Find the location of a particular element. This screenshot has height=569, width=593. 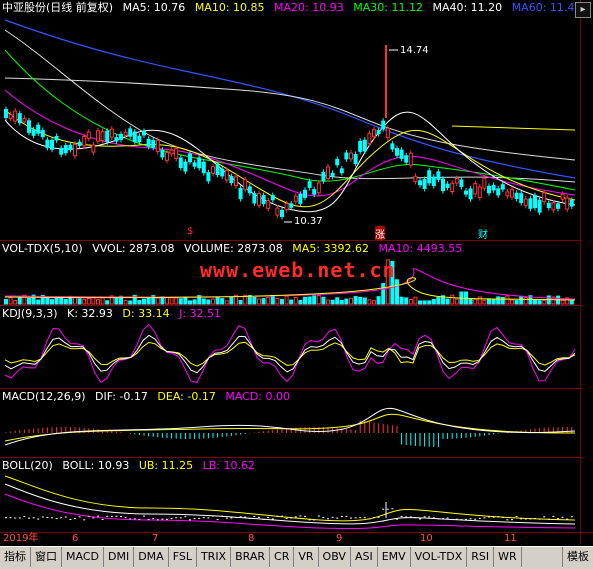

tab-asi: ASI is located at coordinates (364, 557).